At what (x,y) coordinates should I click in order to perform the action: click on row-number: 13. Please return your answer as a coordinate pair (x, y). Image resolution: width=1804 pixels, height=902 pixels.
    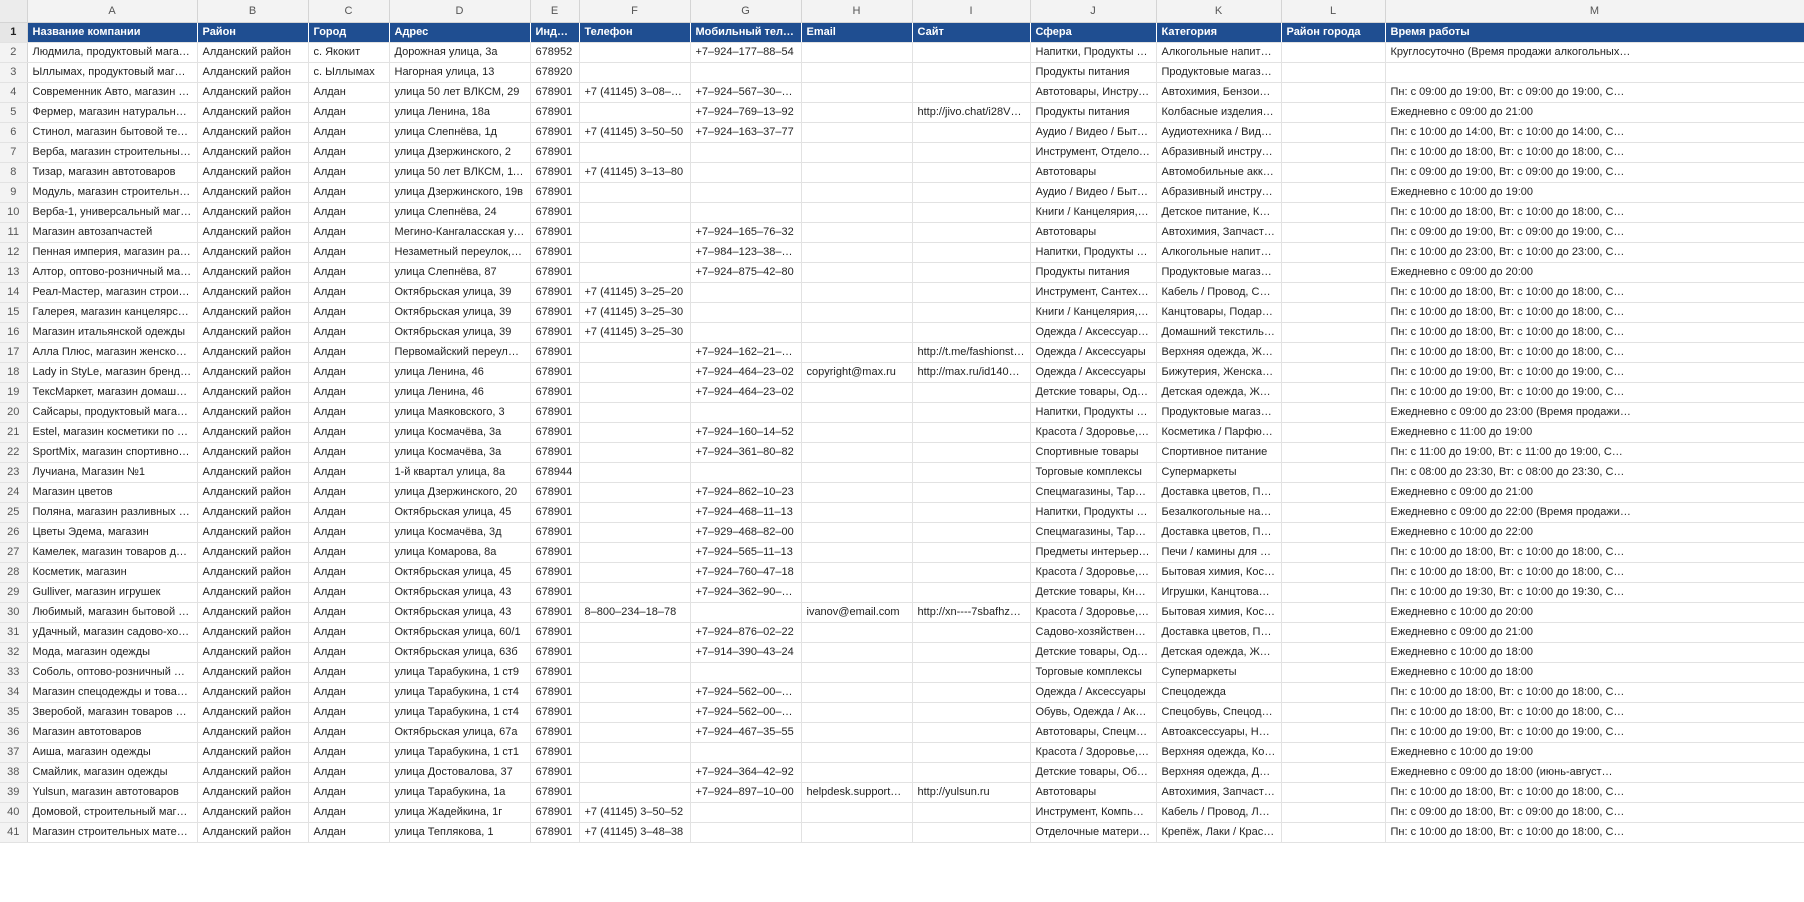
    Looking at the image, I should click on (14, 272).